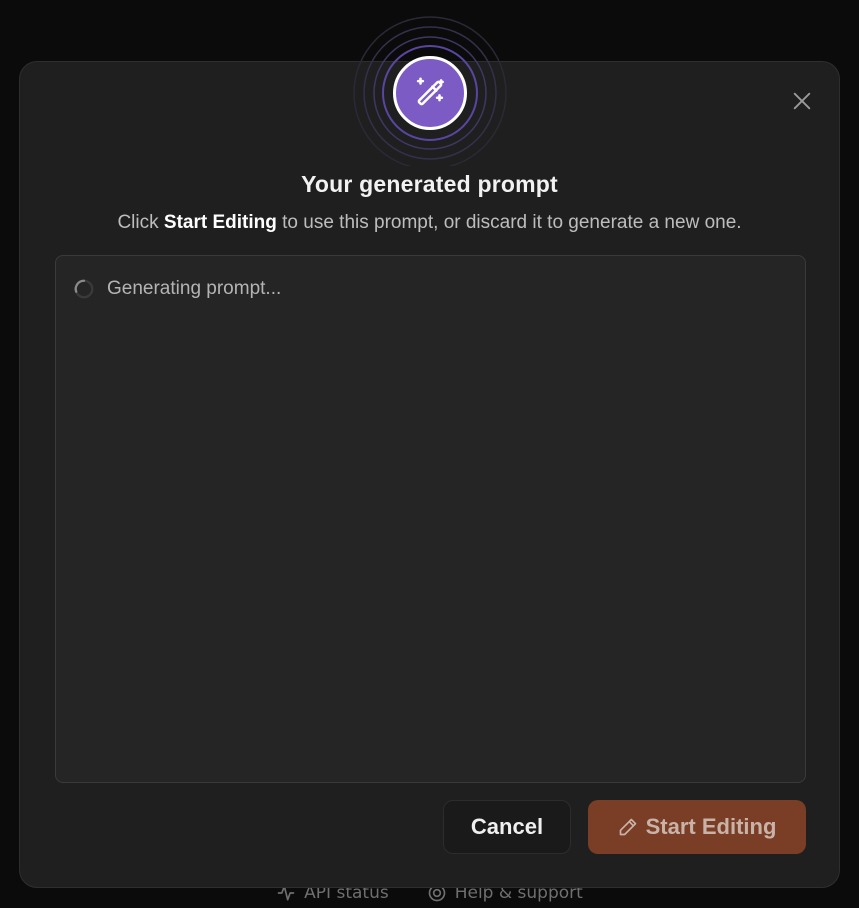 Image resolution: width=859 pixels, height=908 pixels. What do you see at coordinates (220, 222) in the screenshot?
I see `subtitle-emphasis: Start Editing` at bounding box center [220, 222].